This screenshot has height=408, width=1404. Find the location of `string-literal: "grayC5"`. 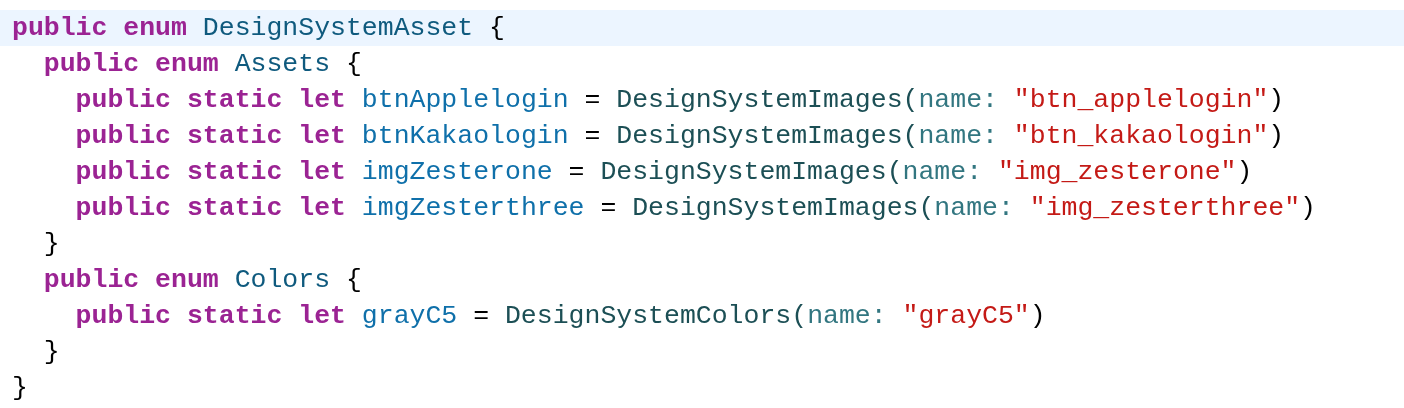

string-literal: "grayC5" is located at coordinates (966, 316).